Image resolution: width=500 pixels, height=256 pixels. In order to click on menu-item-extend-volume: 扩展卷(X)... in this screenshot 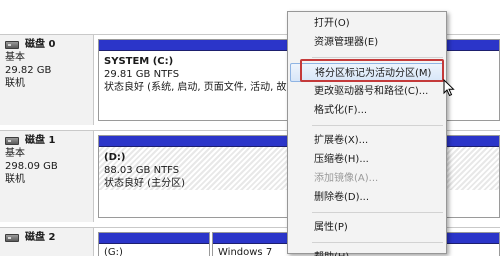, I will do `click(367, 140)`.